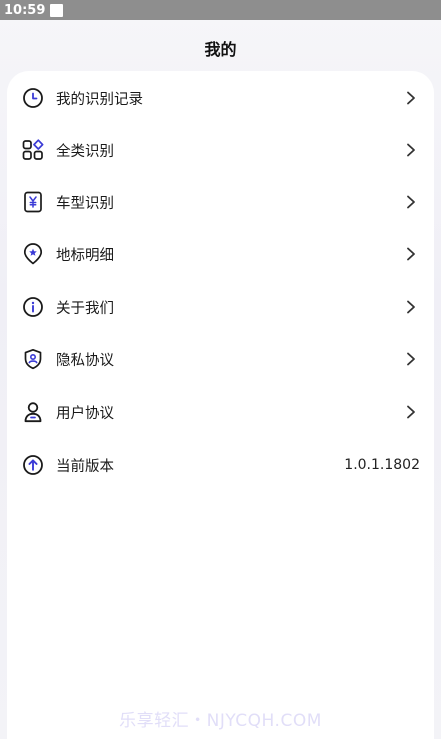 This screenshot has height=739, width=441. I want to click on menu-item-history: 我的识别记录, so click(220, 98).